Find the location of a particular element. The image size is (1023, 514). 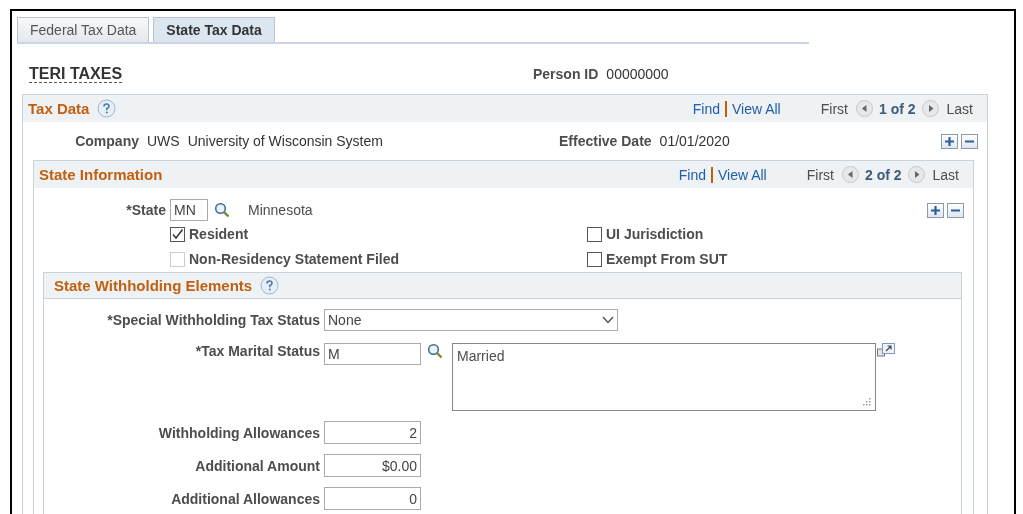

checkbox-label: Exempt From SUT is located at coordinates (667, 259).